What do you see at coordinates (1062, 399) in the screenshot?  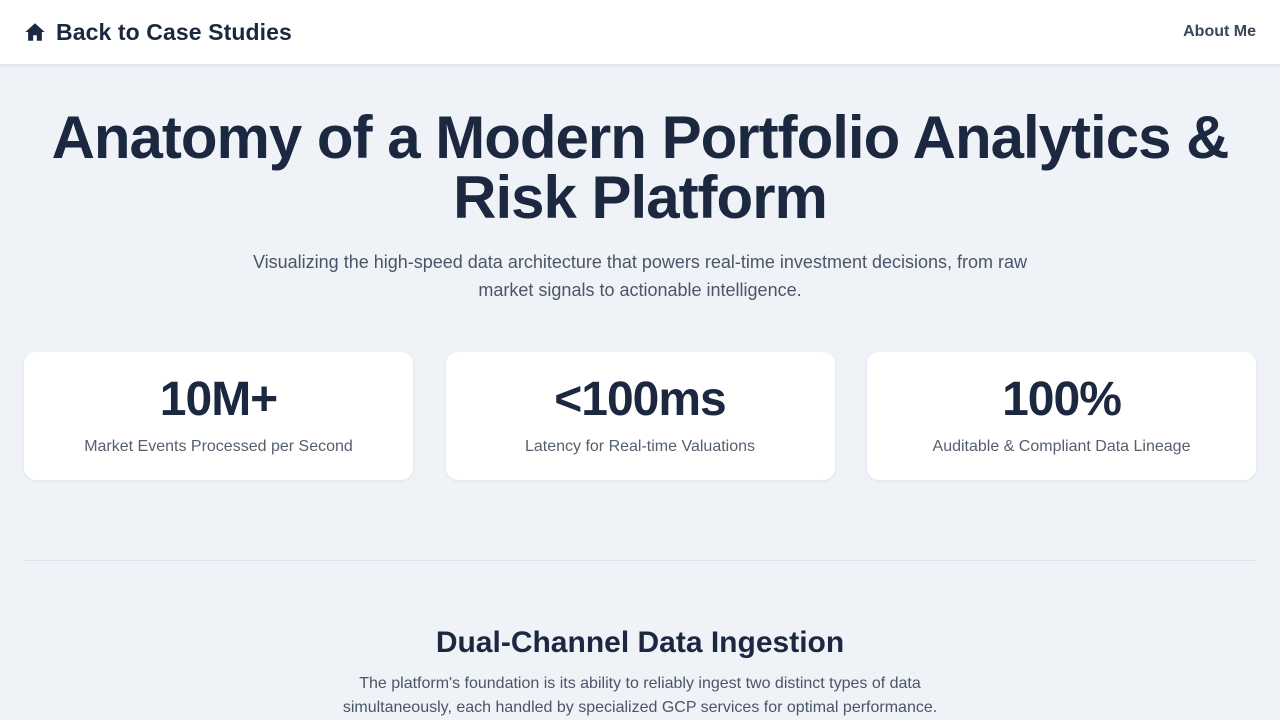 I see `stat-value: 100%` at bounding box center [1062, 399].